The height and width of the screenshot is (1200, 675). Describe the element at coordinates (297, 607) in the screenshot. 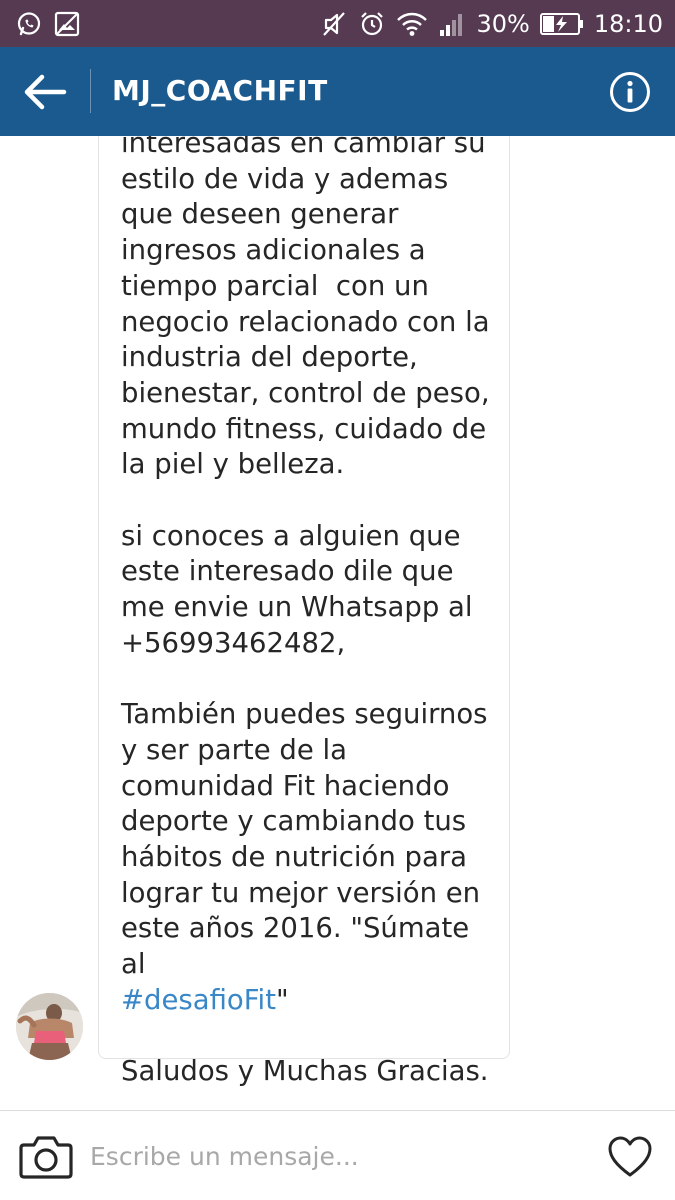

I see `message-line: me envie un Whatsapp al` at that location.